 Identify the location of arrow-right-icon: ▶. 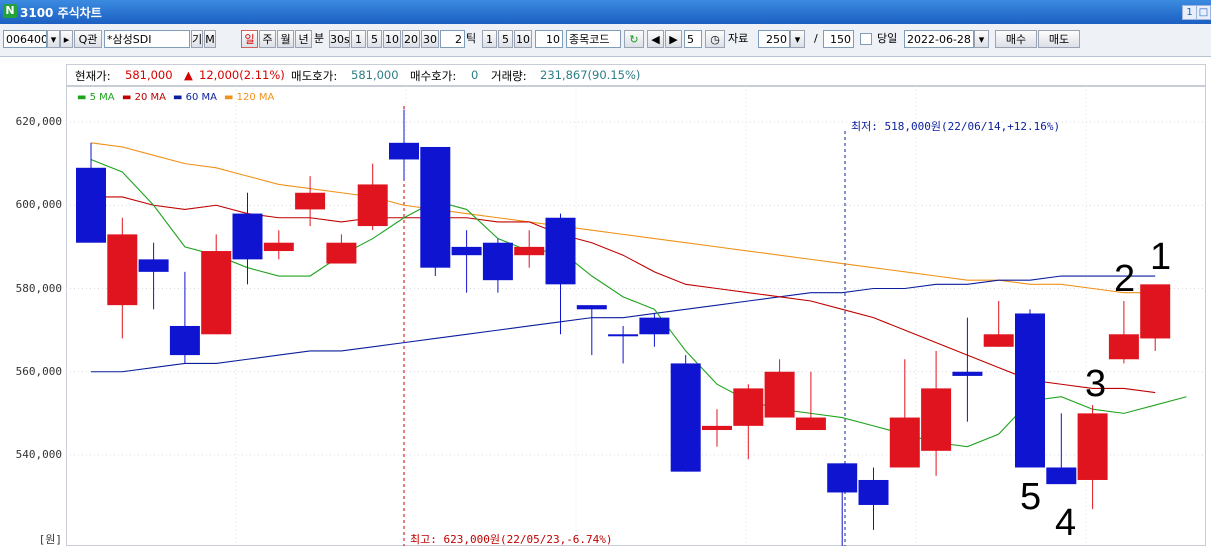
(673, 39).